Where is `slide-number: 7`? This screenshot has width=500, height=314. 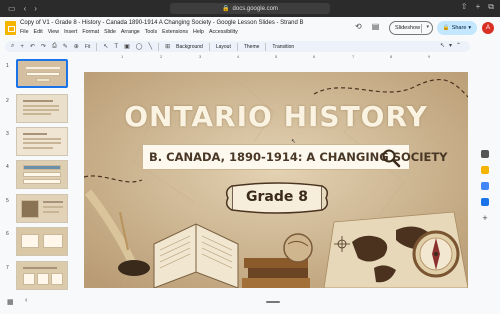 slide-number: 7 is located at coordinates (7, 268).